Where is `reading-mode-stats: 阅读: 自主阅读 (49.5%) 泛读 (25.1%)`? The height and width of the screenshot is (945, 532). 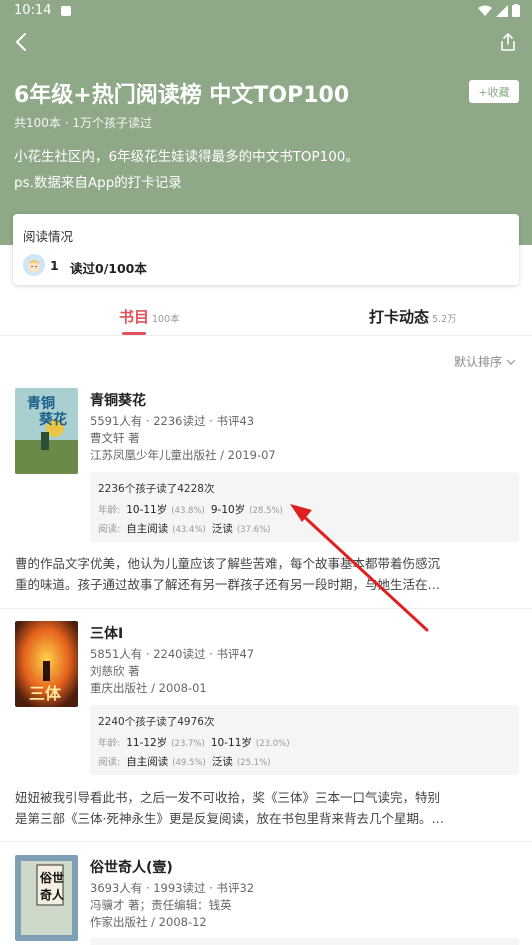 reading-mode-stats: 阅读: 自主阅读 (49.5%) 泛读 (25.1%) is located at coordinates (184, 762).